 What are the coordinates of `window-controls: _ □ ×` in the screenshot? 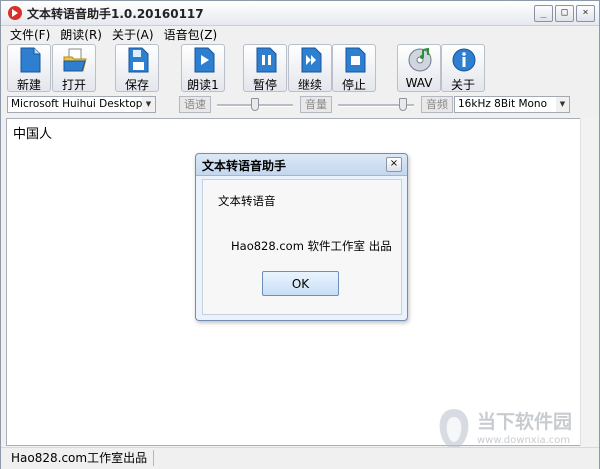 It's located at (564, 13).